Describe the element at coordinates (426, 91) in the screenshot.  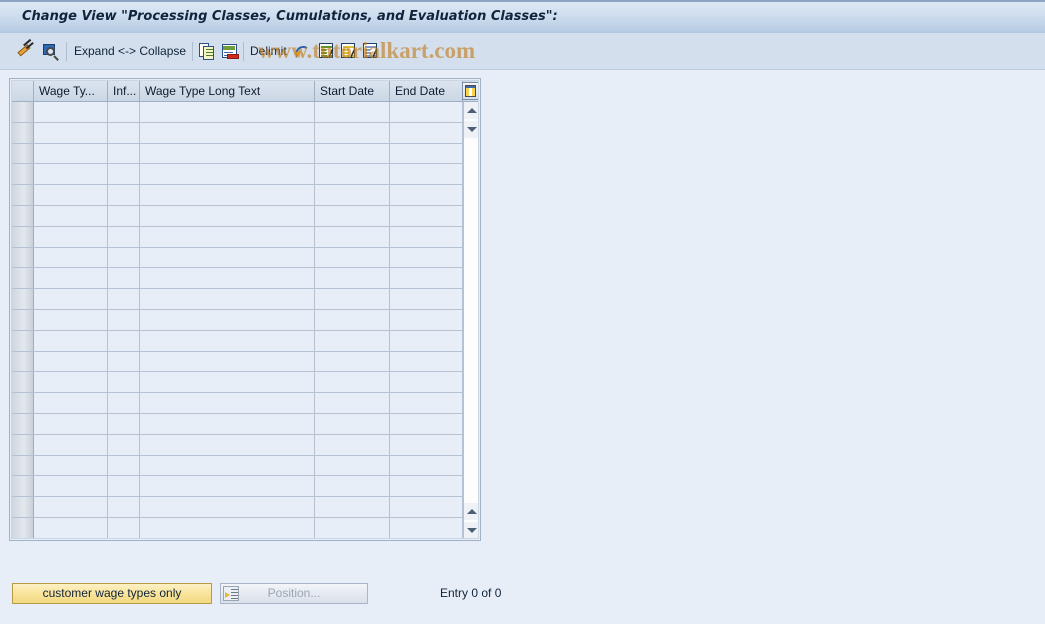
I see `end-date-column-header: End Date` at that location.